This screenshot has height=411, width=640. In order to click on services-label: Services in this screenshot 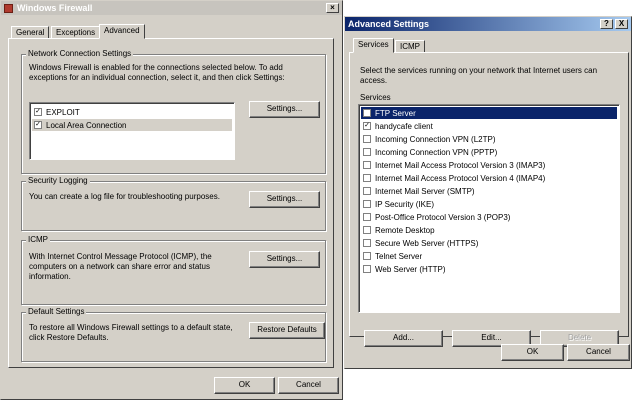, I will do `click(375, 97)`.